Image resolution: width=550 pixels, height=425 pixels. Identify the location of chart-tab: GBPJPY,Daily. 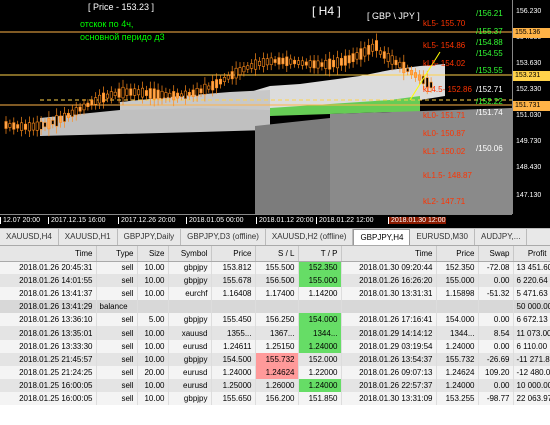
(150, 237).